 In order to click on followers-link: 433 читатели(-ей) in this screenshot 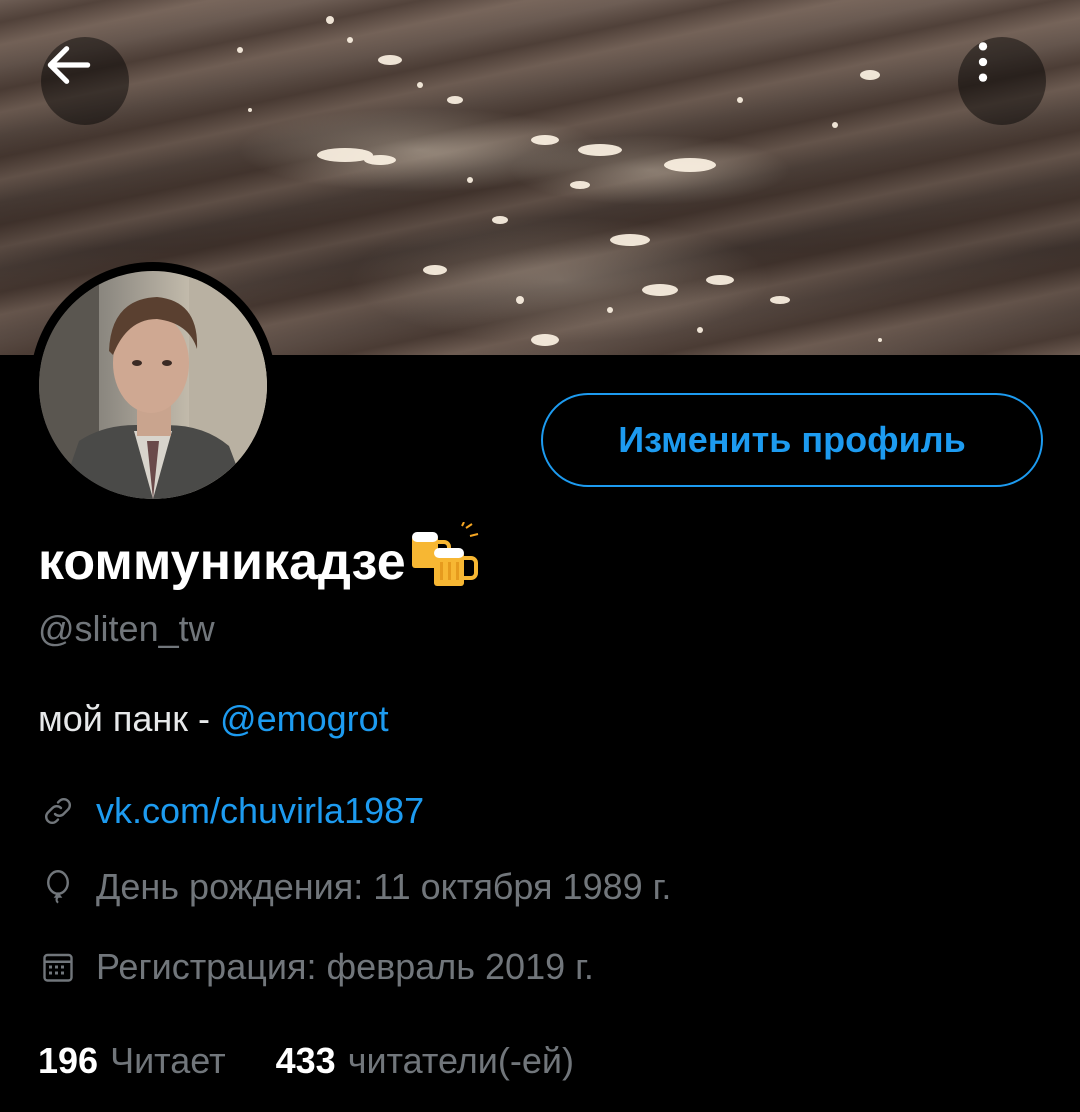, I will do `click(425, 1061)`.